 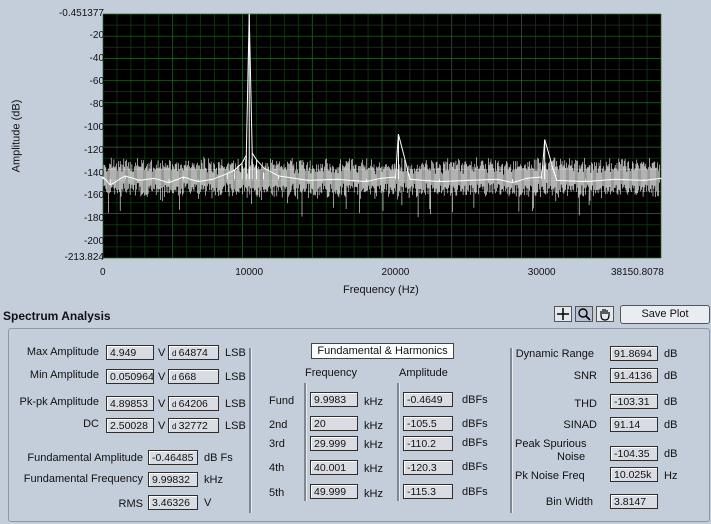 What do you see at coordinates (130, 352) in the screenshot?
I see `max-amplitude-value: 4.949` at bounding box center [130, 352].